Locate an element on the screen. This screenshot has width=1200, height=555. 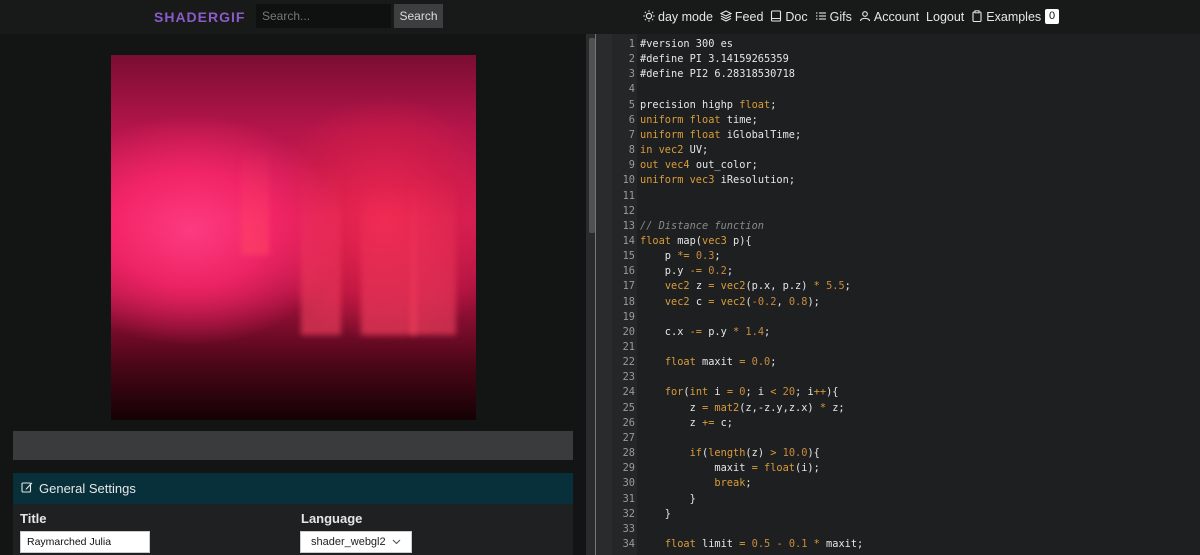
code-text: in vec2 UV; is located at coordinates (674, 150).